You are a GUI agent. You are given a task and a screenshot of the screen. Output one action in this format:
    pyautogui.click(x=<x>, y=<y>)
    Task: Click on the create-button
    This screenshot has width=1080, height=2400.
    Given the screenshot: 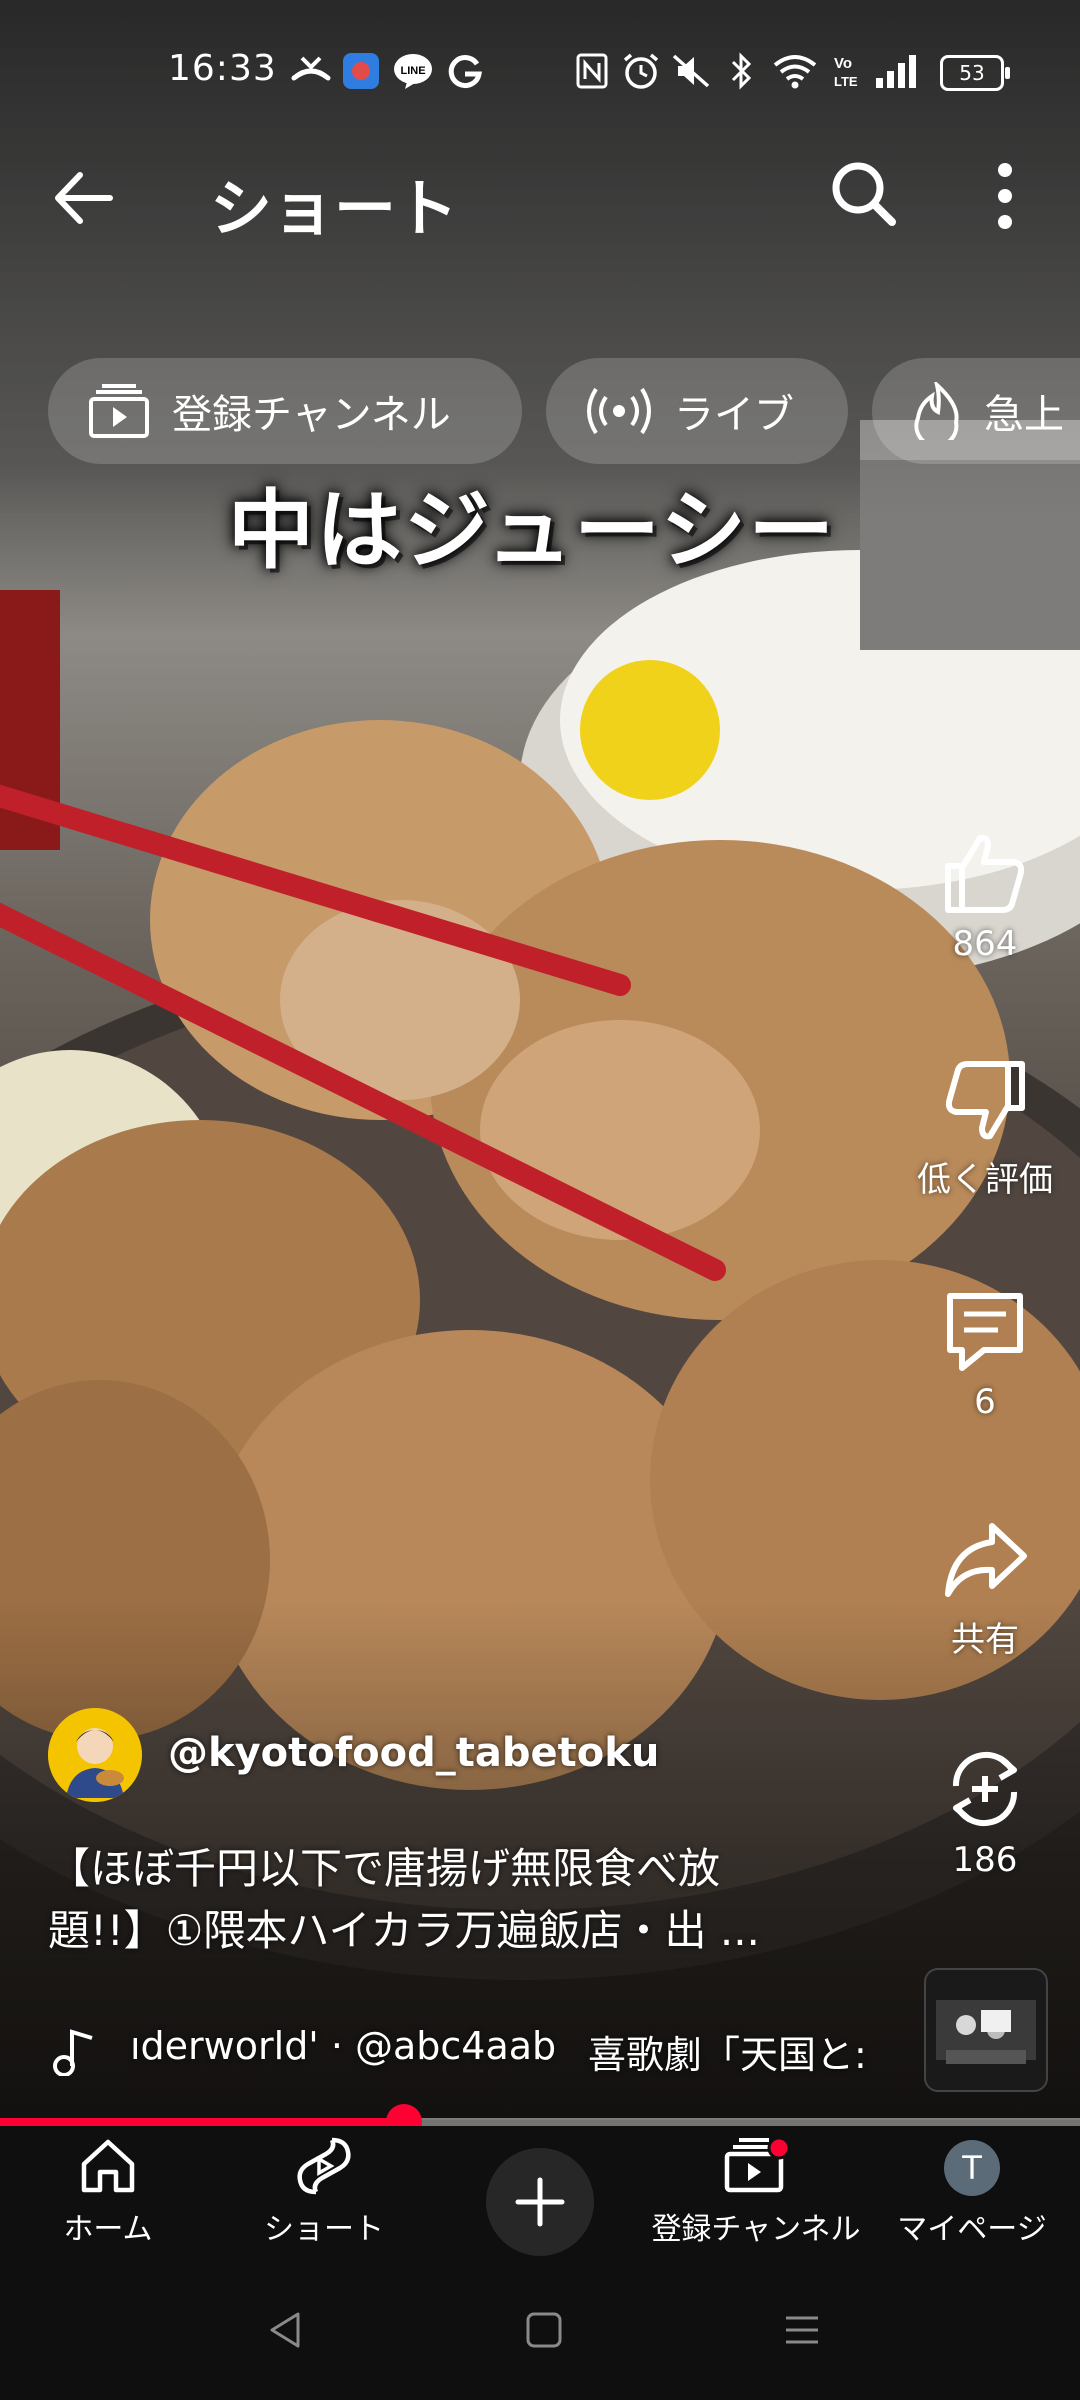 What is the action you would take?
    pyautogui.click(x=540, y=2202)
    